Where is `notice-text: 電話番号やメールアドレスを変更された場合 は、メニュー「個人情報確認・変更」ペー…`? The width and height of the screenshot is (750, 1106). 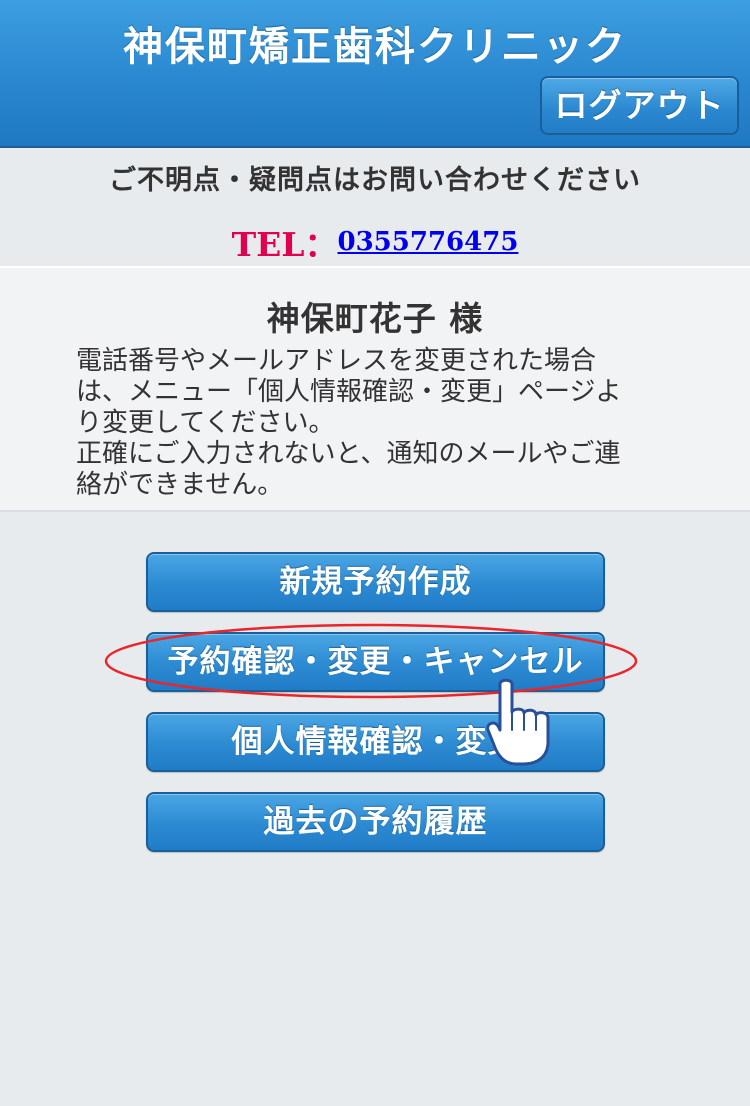 notice-text: 電話番号やメールアドレスを変更された場合 は、メニュー「個人情報確認・変更」ペー… is located at coordinates (376, 423).